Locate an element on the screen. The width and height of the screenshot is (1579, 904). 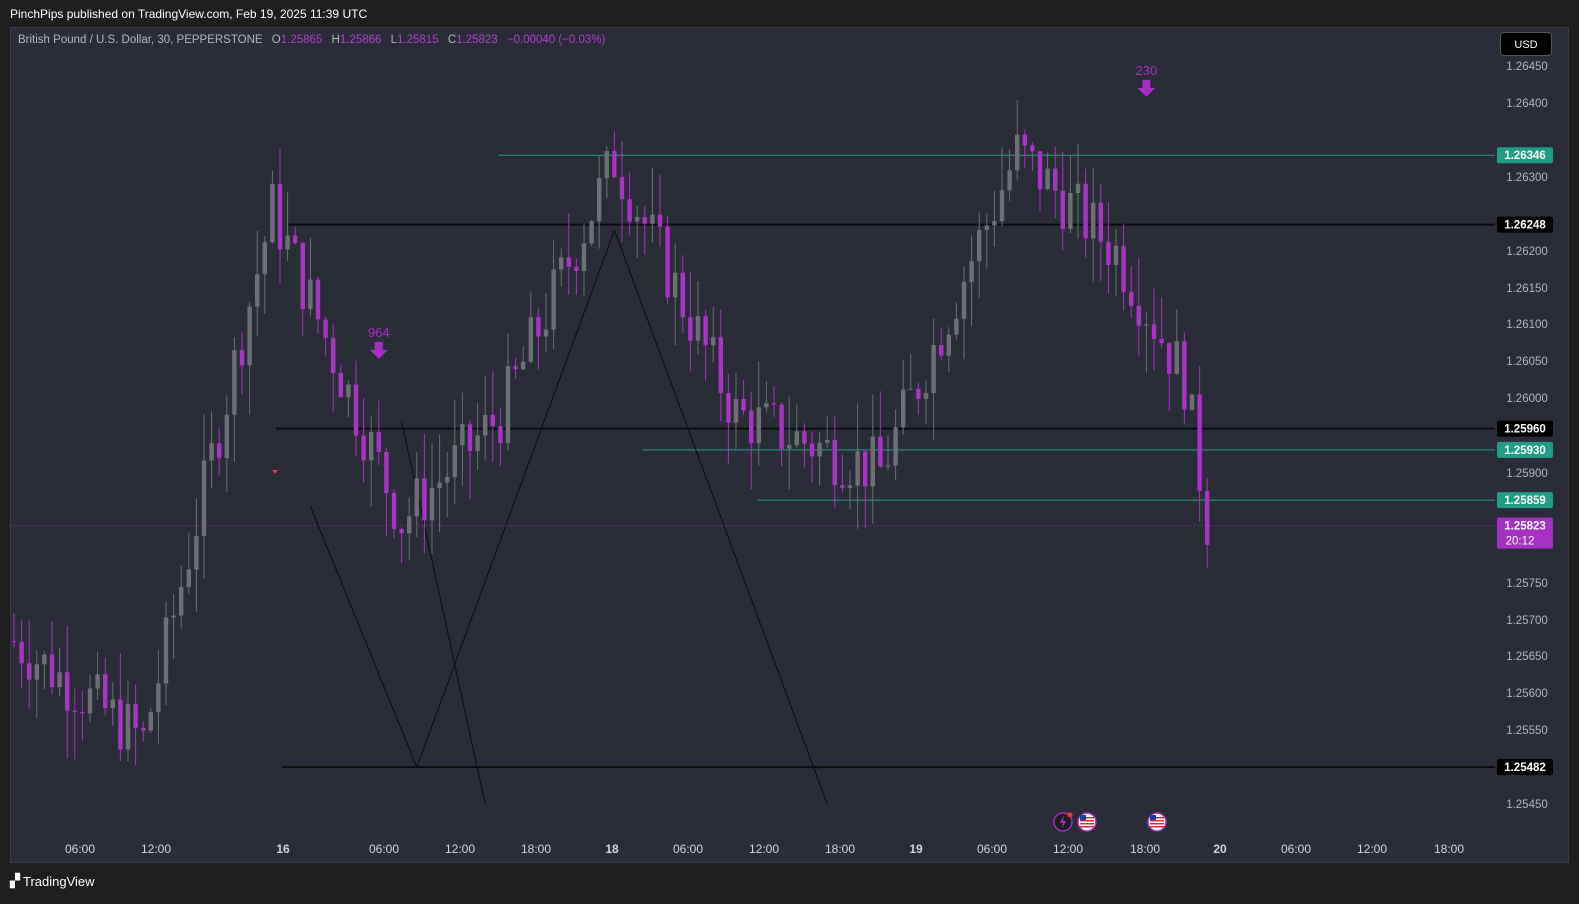
notification-dot is located at coordinates (1070, 815).